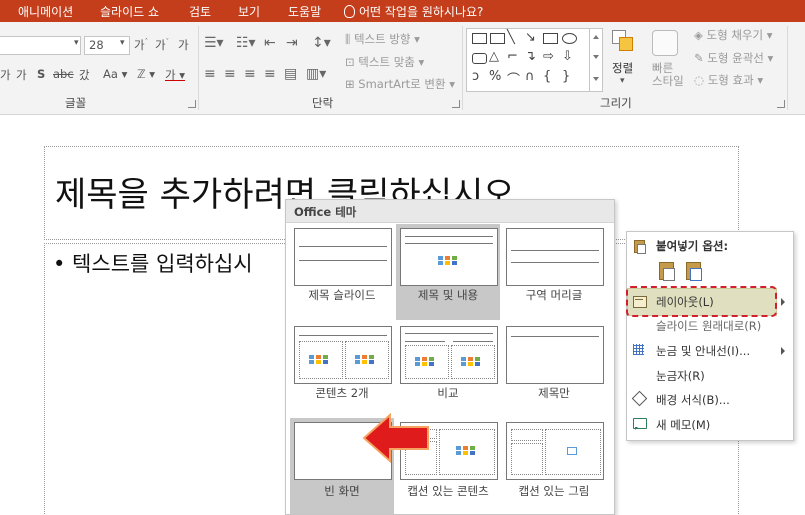  What do you see at coordinates (462, 68) in the screenshot?
I see `group-separator` at bounding box center [462, 68].